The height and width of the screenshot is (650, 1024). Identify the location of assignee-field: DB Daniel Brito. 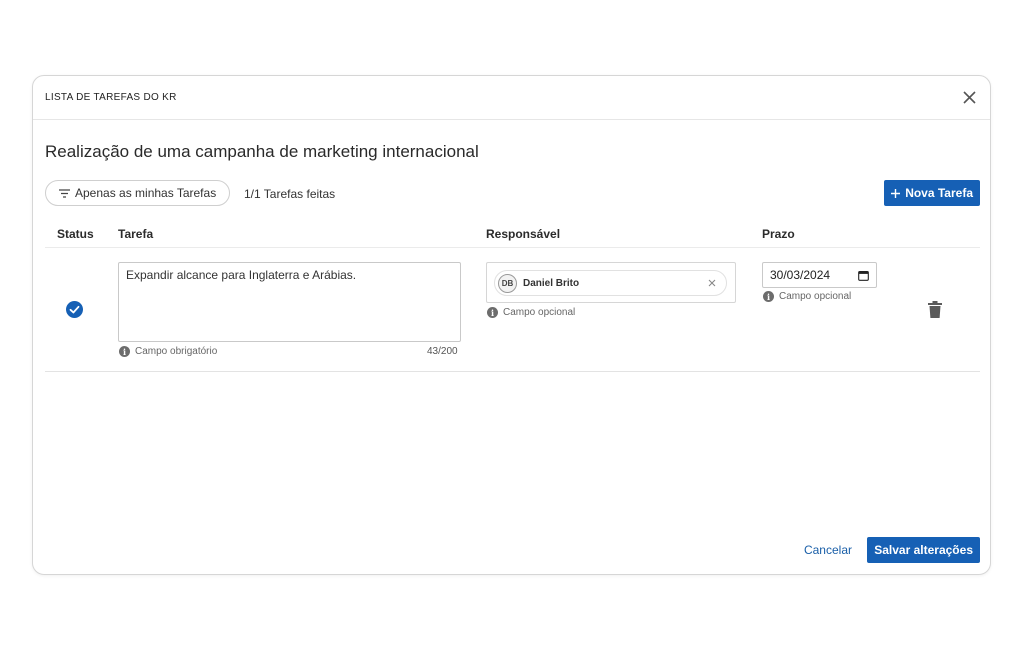
(611, 282).